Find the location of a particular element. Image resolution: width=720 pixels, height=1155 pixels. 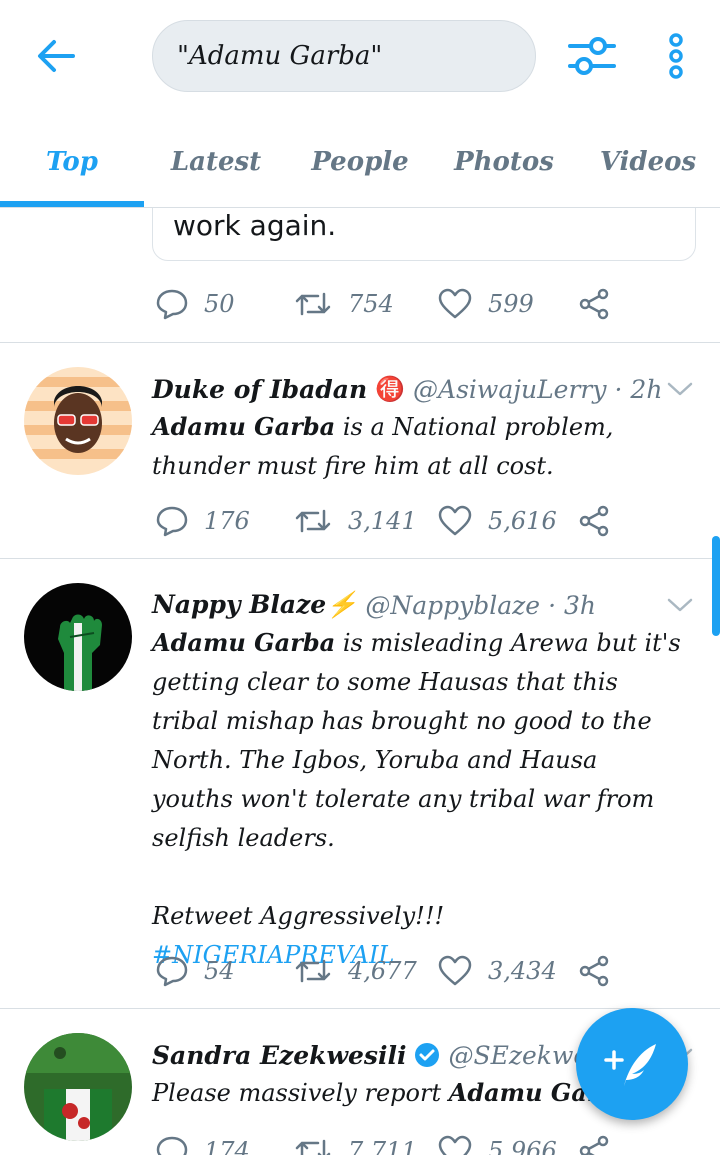

quoted-tweet-card: work again. is located at coordinates (424, 234).